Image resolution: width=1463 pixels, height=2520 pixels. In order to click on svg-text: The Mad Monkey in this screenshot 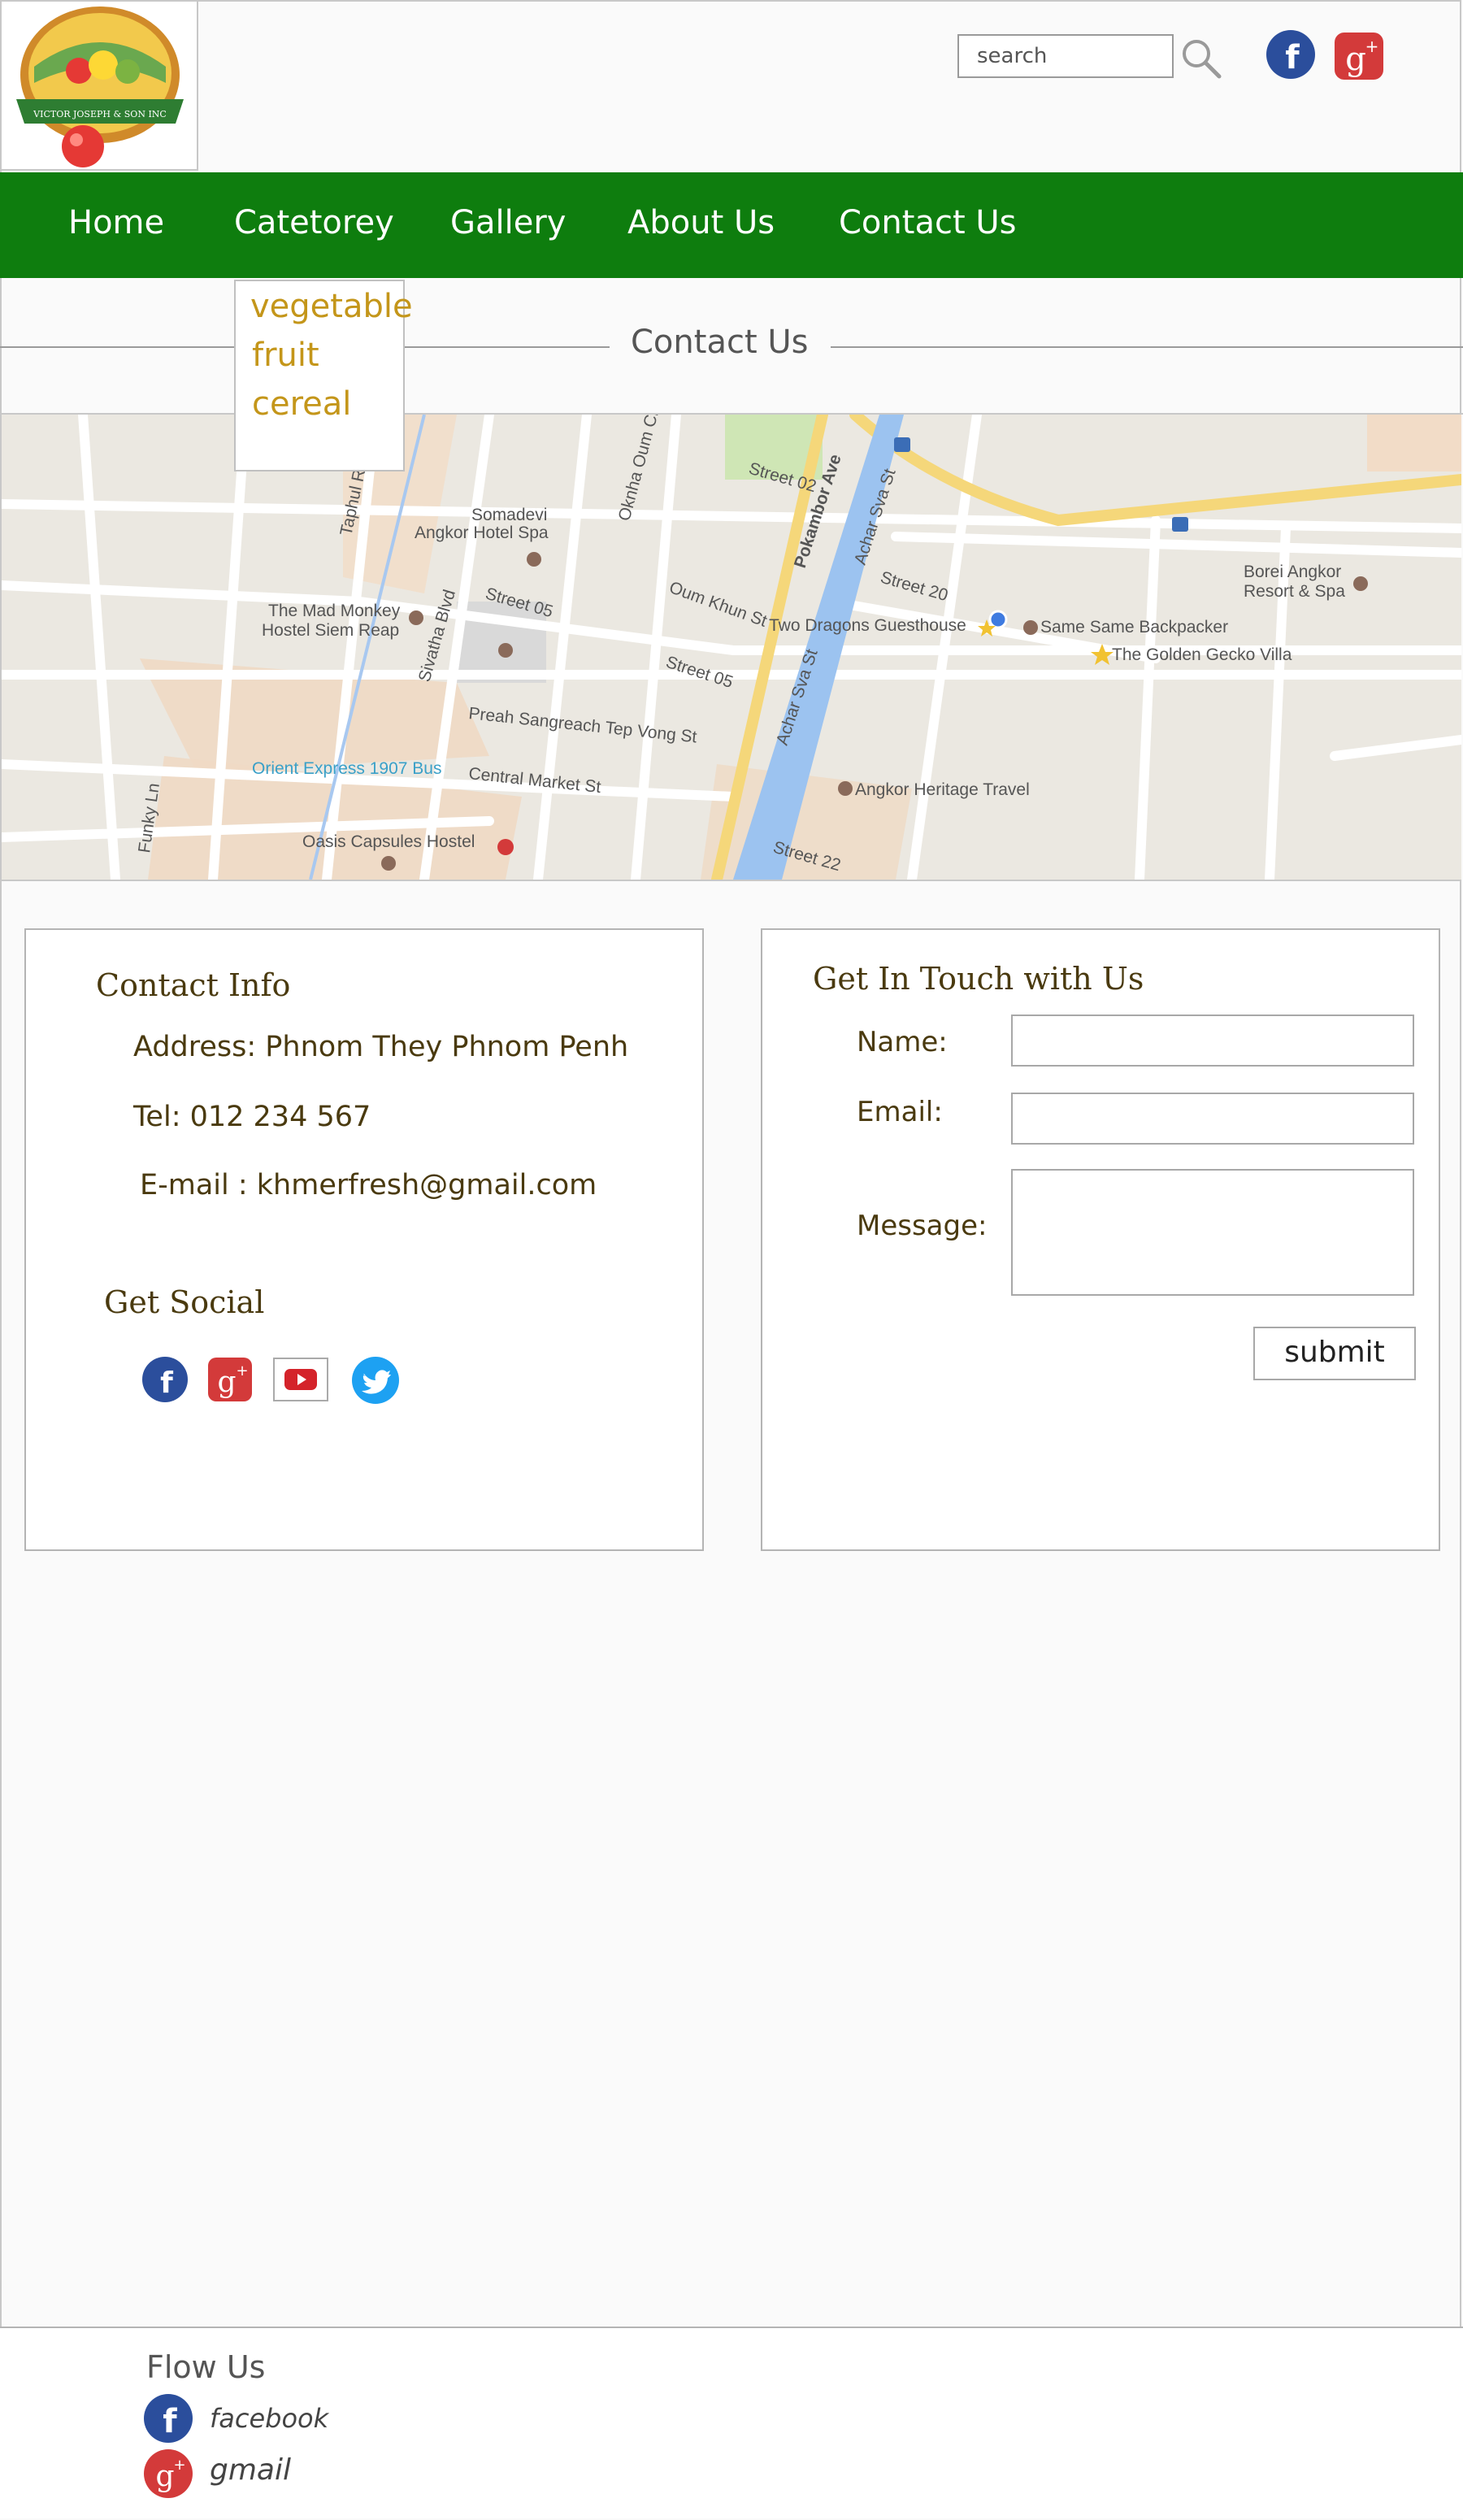, I will do `click(334, 611)`.